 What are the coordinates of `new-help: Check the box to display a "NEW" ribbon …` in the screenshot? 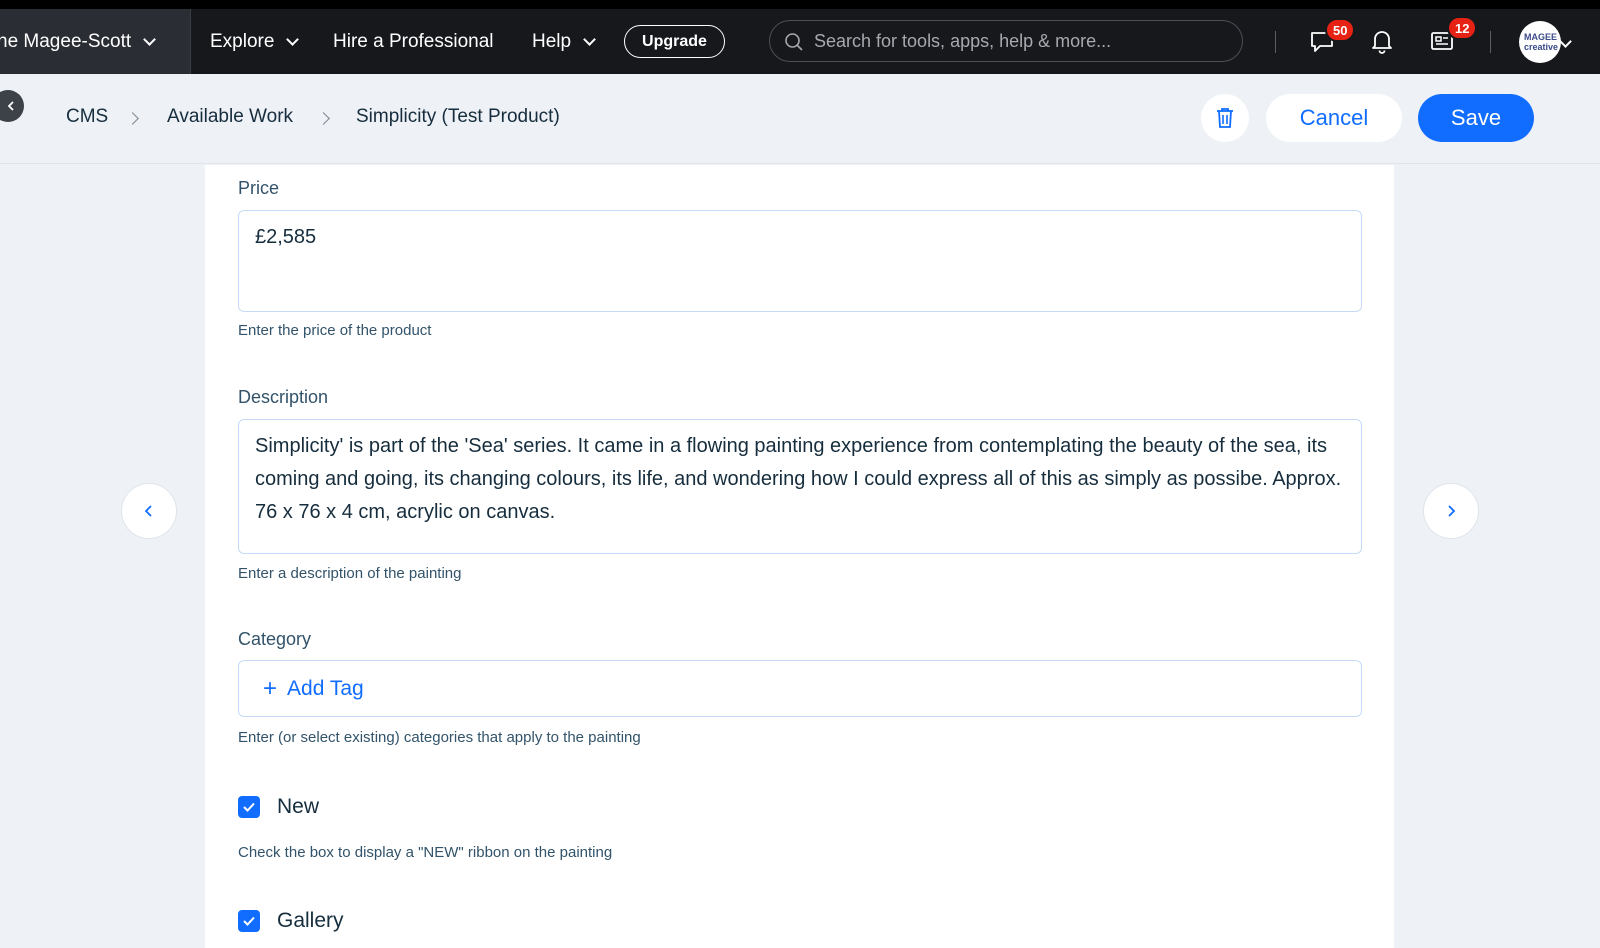 It's located at (425, 852).